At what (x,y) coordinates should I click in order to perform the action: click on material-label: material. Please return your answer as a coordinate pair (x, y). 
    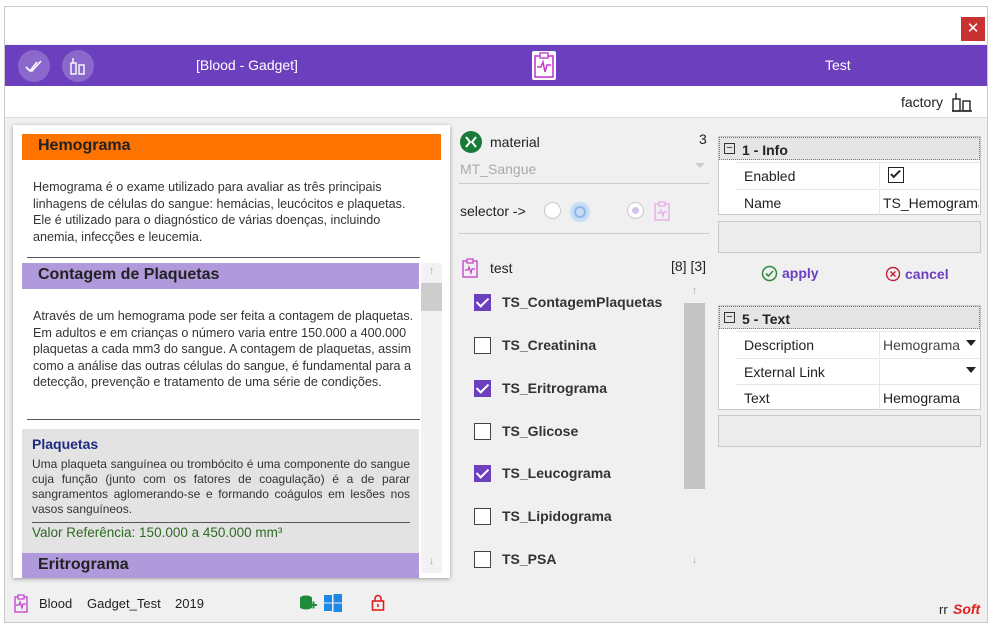
    Looking at the image, I should click on (515, 142).